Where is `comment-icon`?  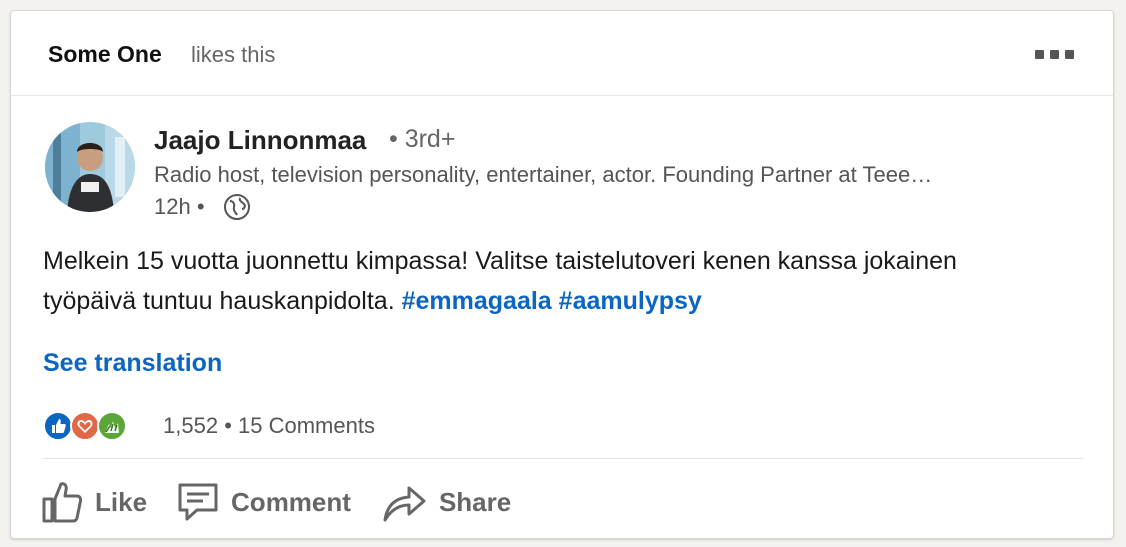 comment-icon is located at coordinates (198, 502).